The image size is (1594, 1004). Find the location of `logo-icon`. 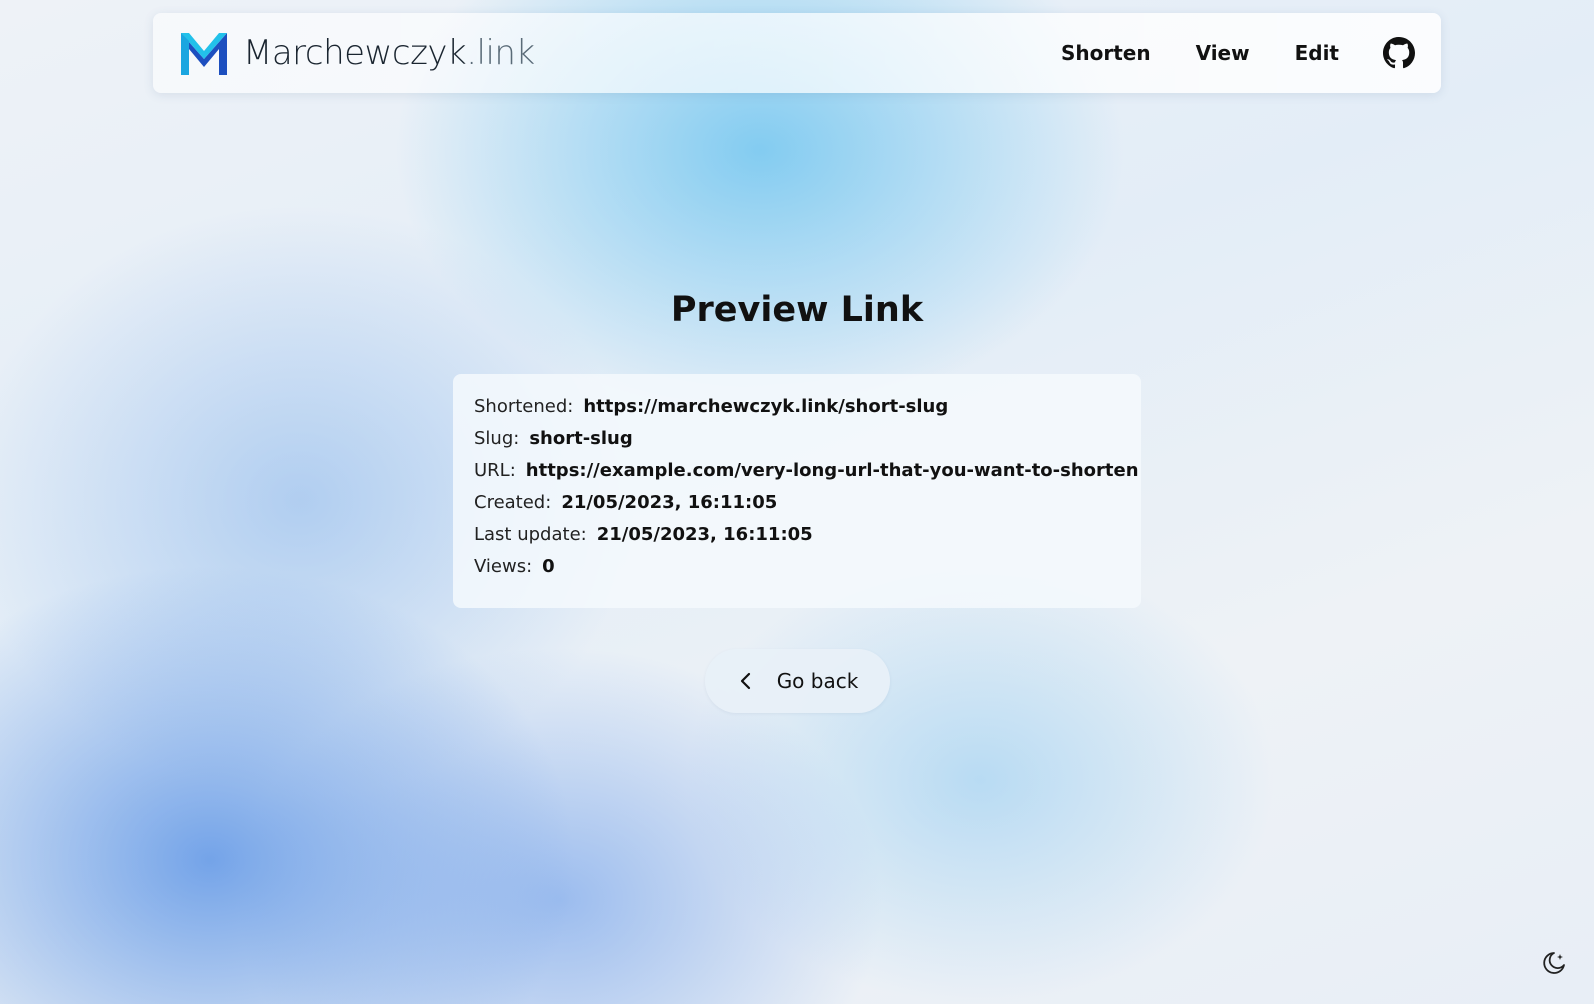

logo-icon is located at coordinates (204, 54).